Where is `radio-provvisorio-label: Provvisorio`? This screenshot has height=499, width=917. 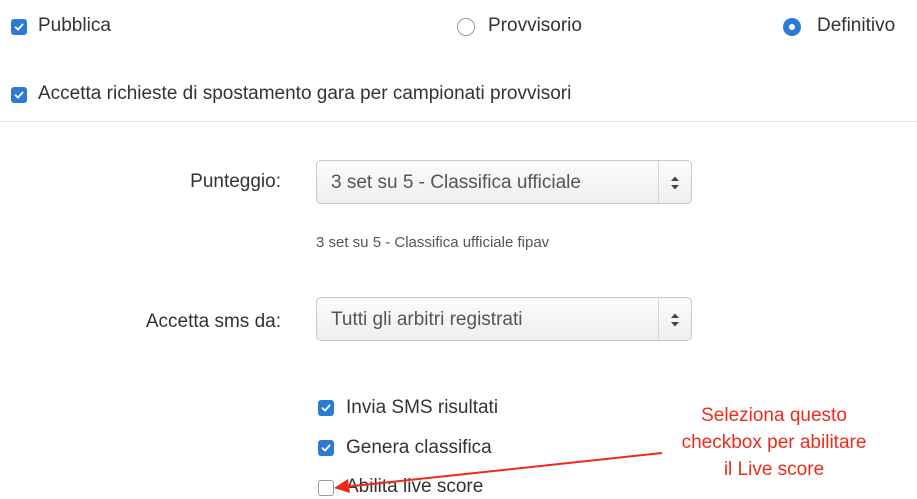 radio-provvisorio-label: Provvisorio is located at coordinates (535, 25).